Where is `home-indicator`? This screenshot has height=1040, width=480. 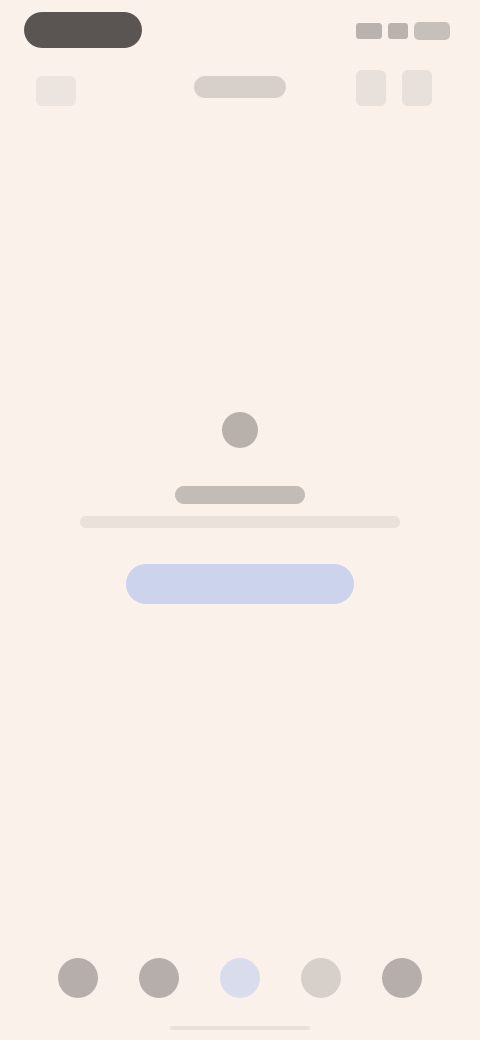 home-indicator is located at coordinates (240, 1028).